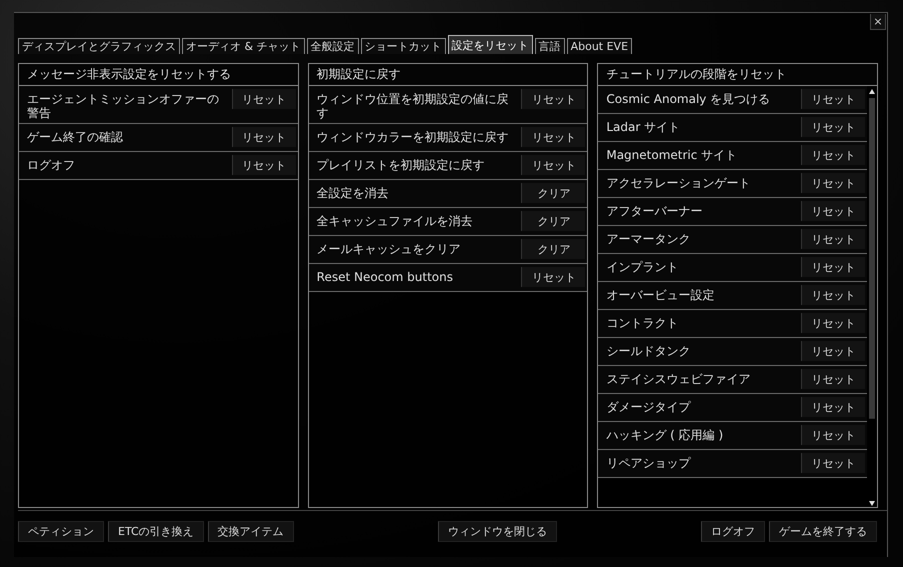  What do you see at coordinates (353, 192) in the screenshot?
I see `setting-label: 全設定を消去` at bounding box center [353, 192].